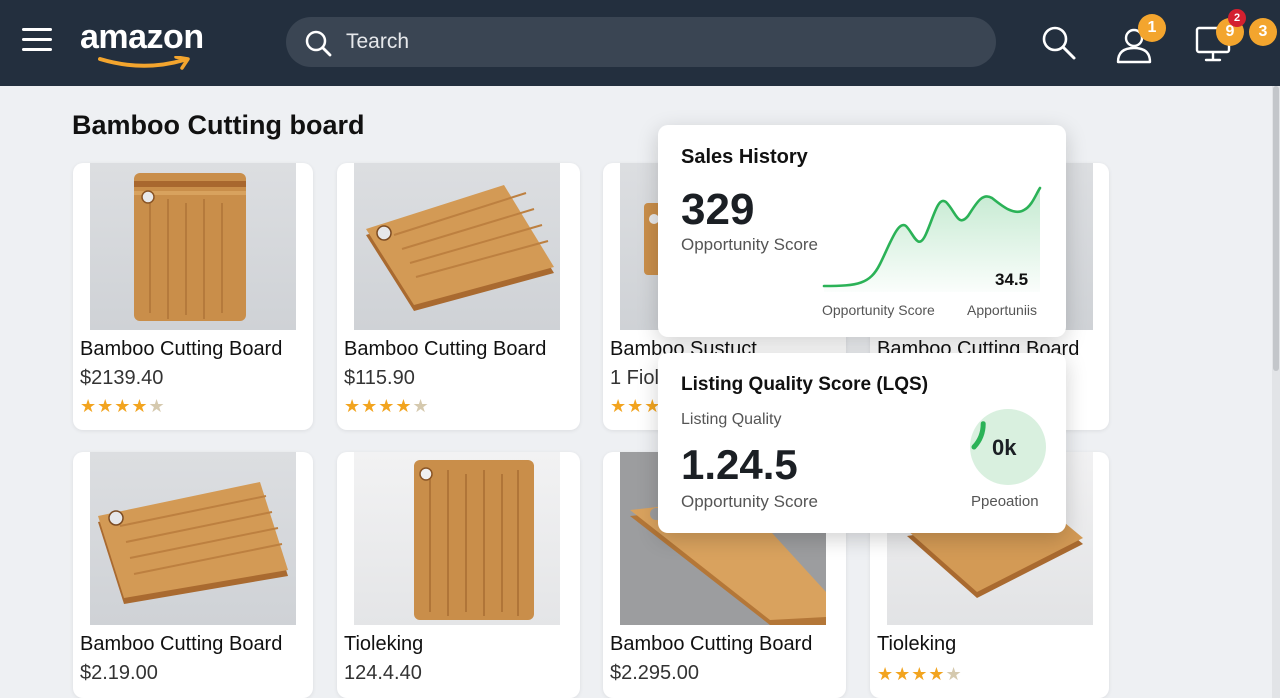 The width and height of the screenshot is (1280, 698). Describe the element at coordinates (1012, 279) in the screenshot. I see `chart-value: 34.5` at that location.